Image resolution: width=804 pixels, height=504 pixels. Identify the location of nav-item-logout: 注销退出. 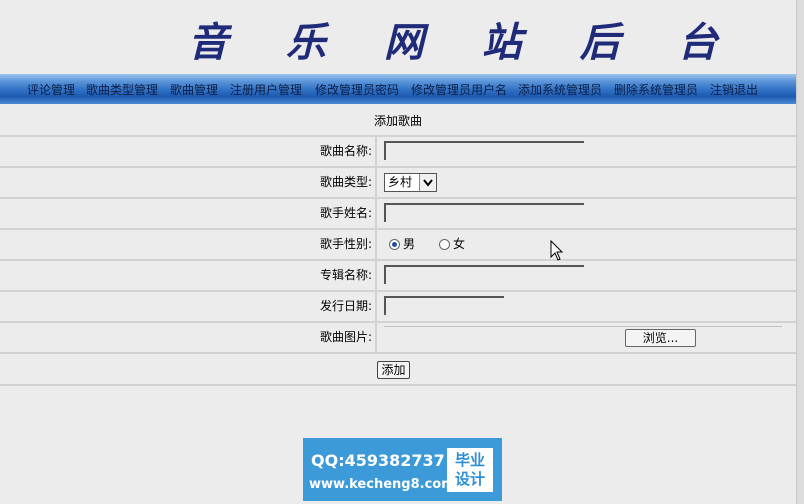
(734, 89).